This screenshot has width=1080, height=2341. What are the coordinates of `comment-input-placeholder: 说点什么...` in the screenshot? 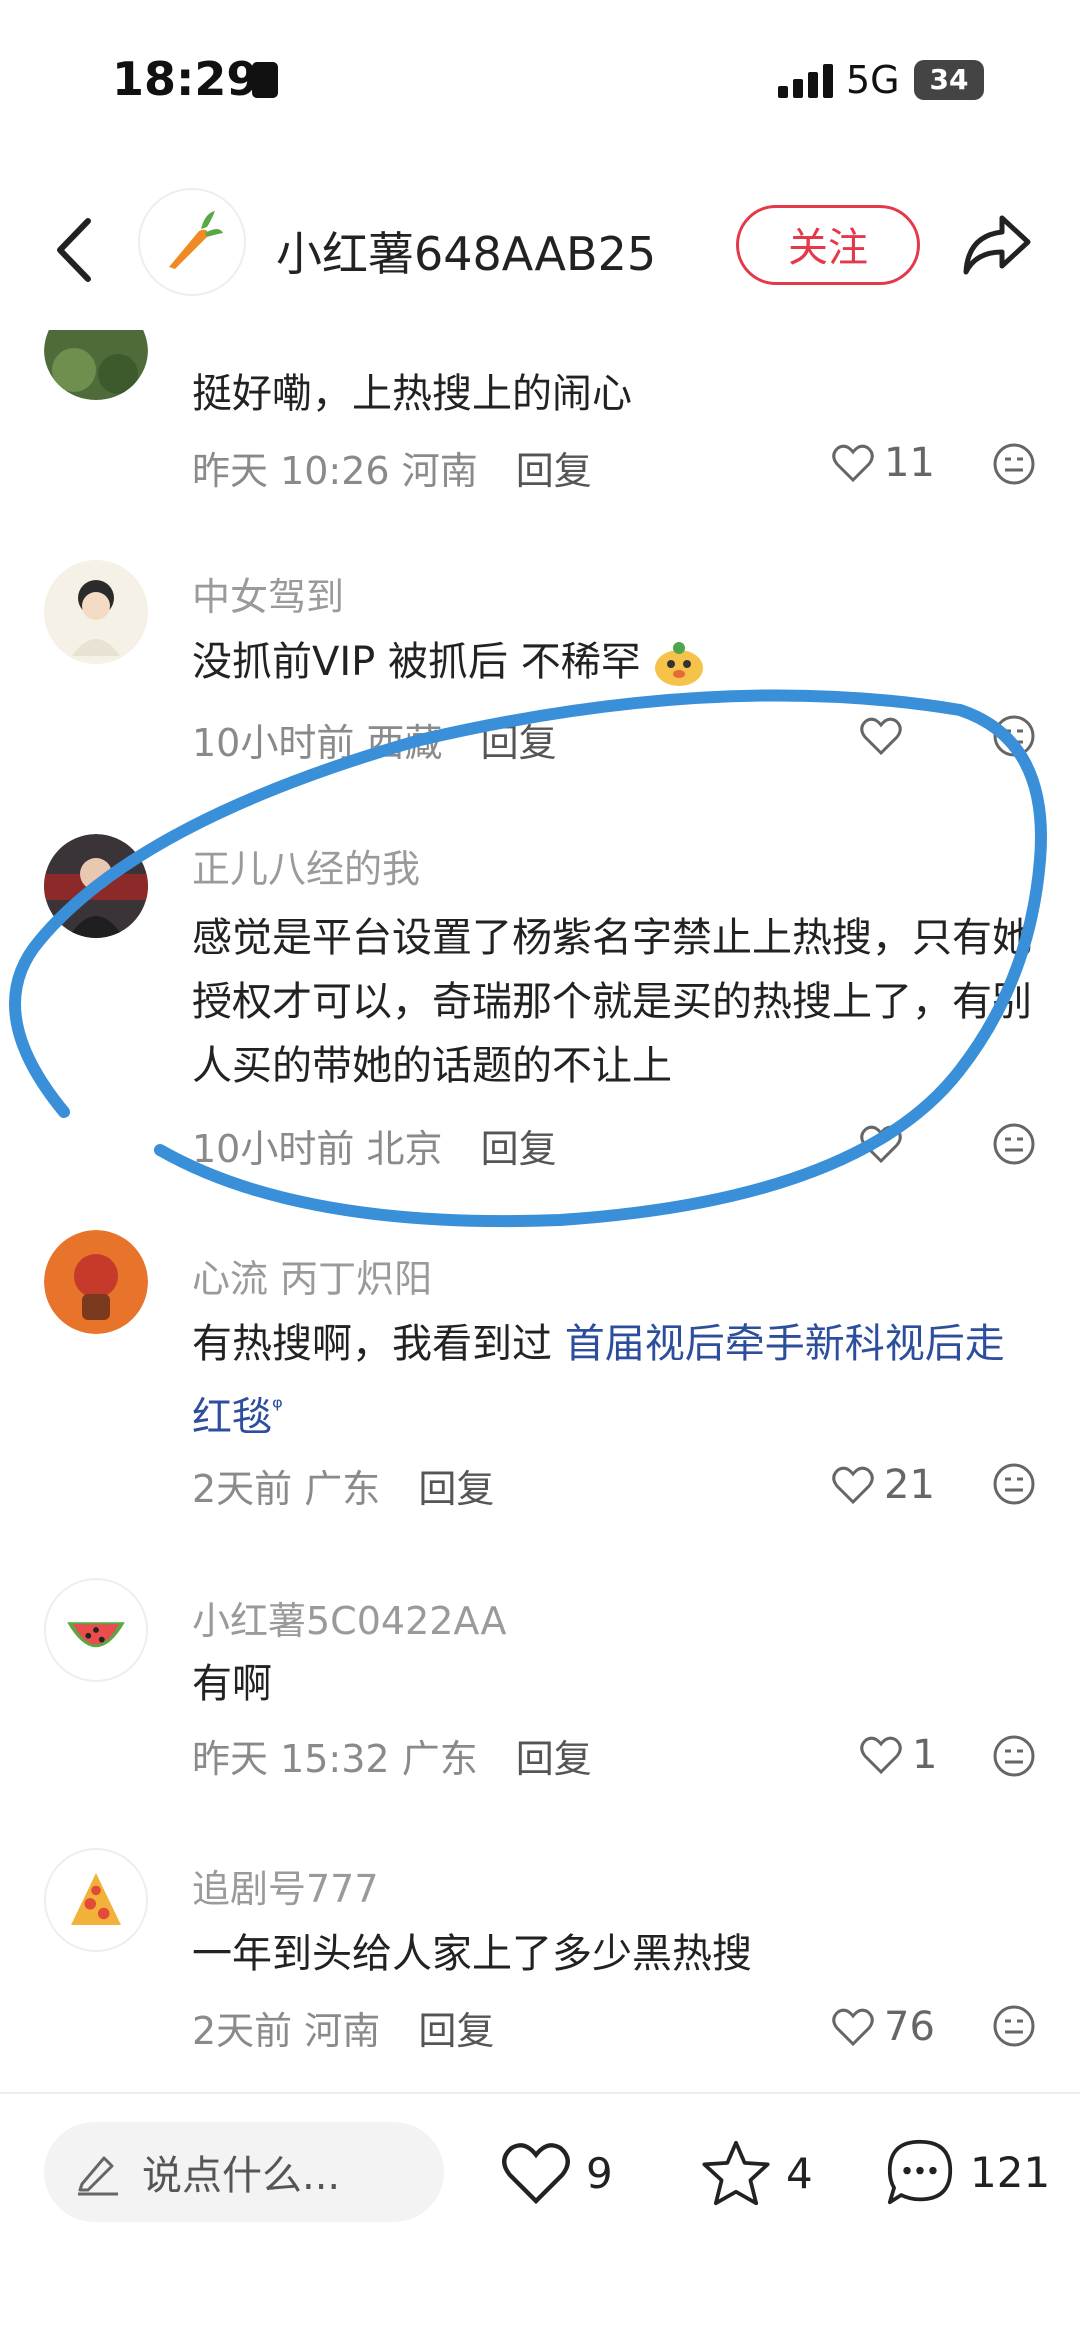 It's located at (241, 2176).